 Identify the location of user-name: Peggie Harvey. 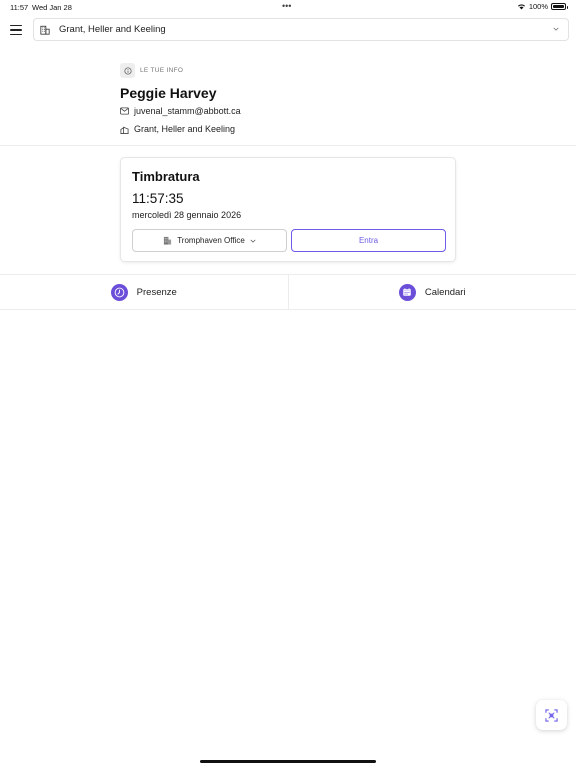
(168, 93).